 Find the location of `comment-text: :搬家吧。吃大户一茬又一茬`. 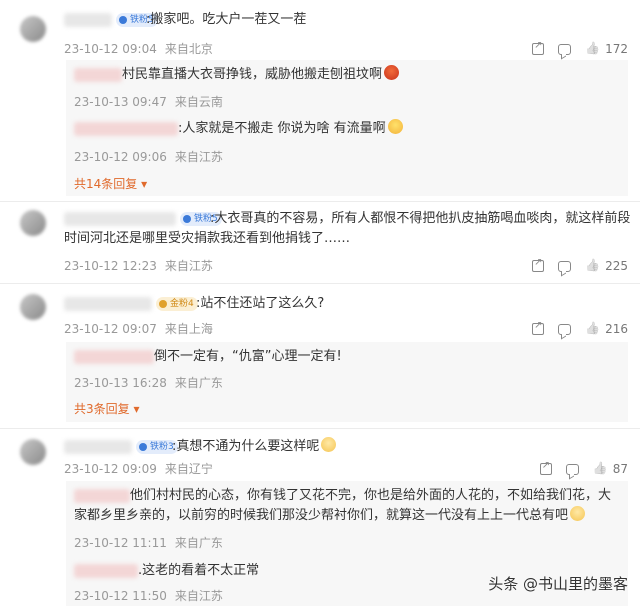

comment-text: :搬家吧。吃大户一茬又一茬 is located at coordinates (226, 19).